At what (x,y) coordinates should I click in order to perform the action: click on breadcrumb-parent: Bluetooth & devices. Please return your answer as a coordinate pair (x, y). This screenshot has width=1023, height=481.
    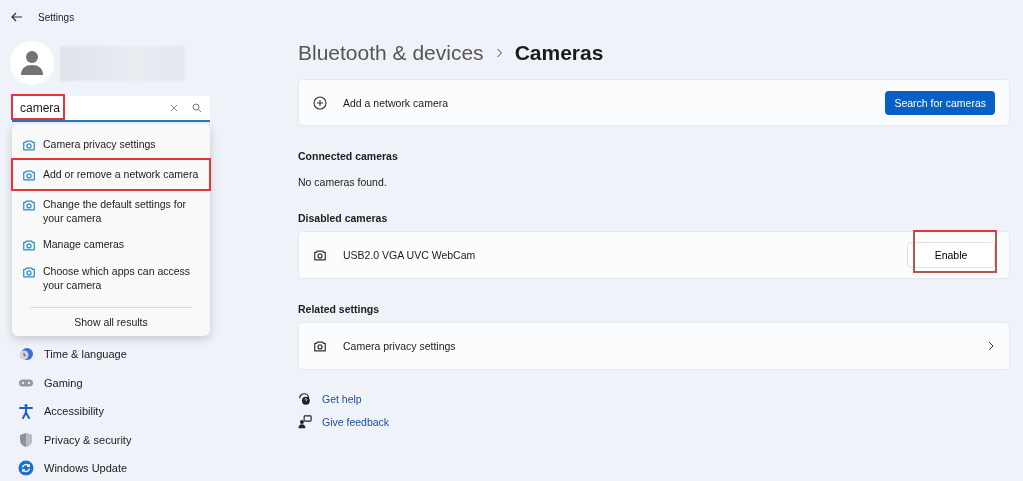
    Looking at the image, I should click on (391, 53).